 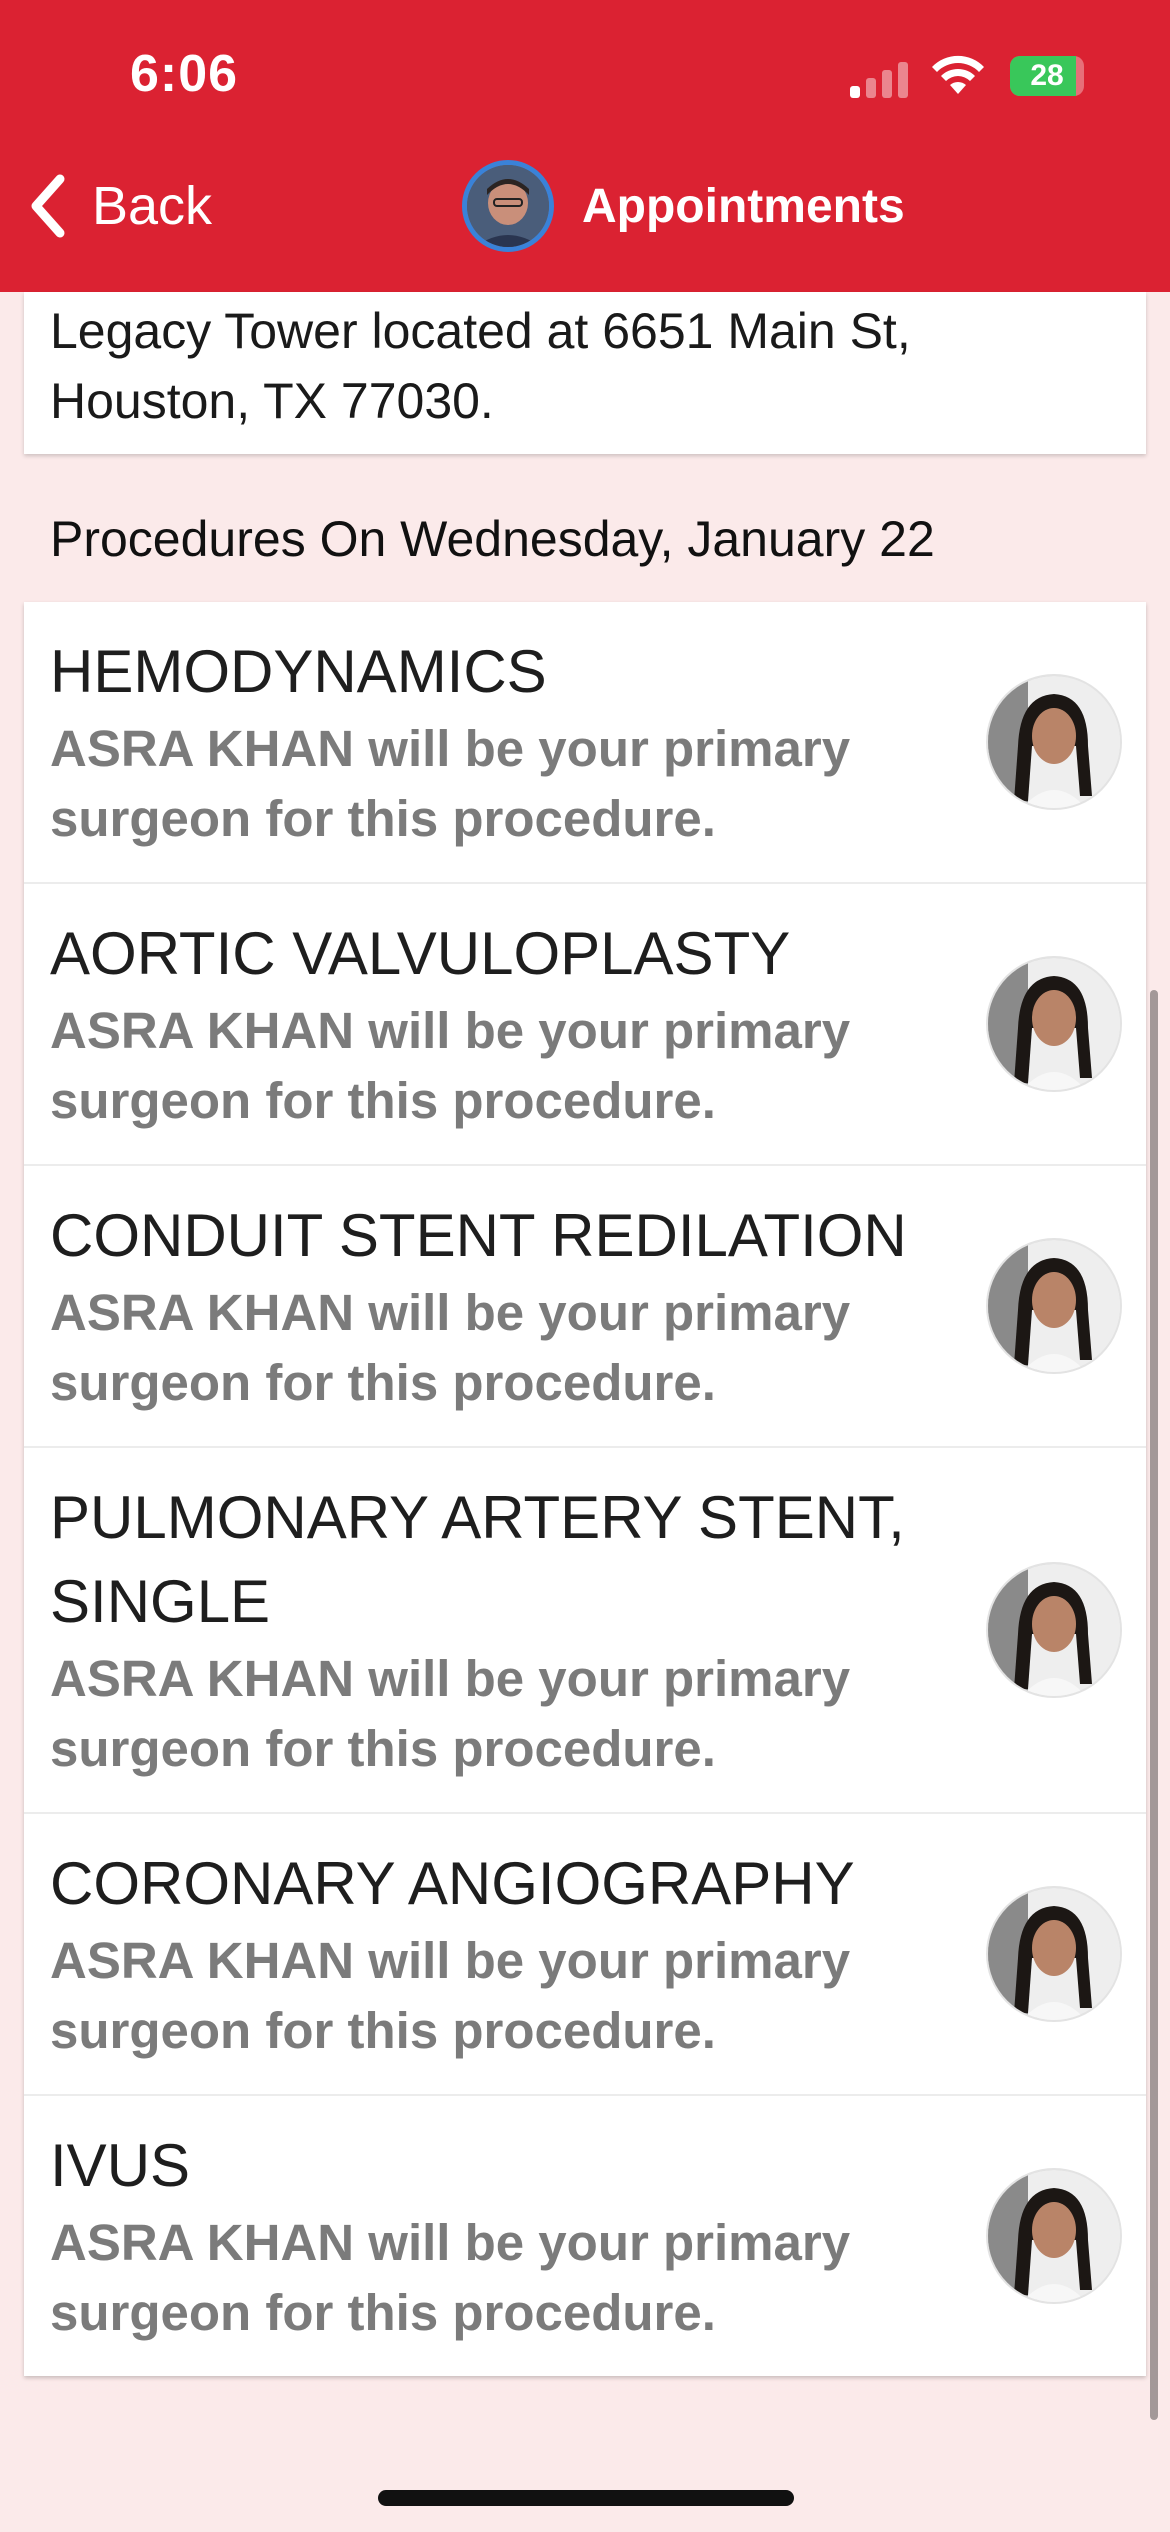 I want to click on scrollbar, so click(x=1154, y=1705).